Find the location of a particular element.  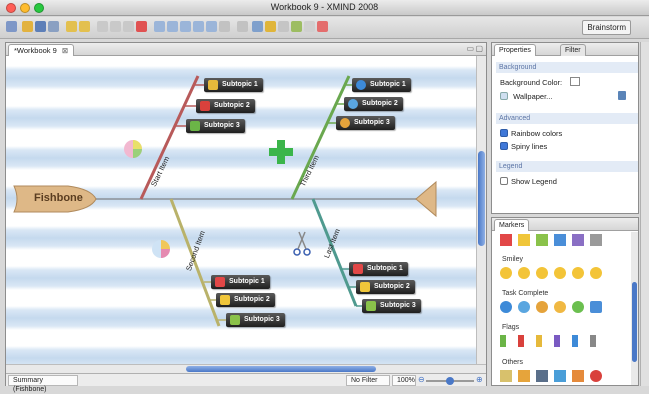

star-yellow-marker is located at coordinates (524, 240).